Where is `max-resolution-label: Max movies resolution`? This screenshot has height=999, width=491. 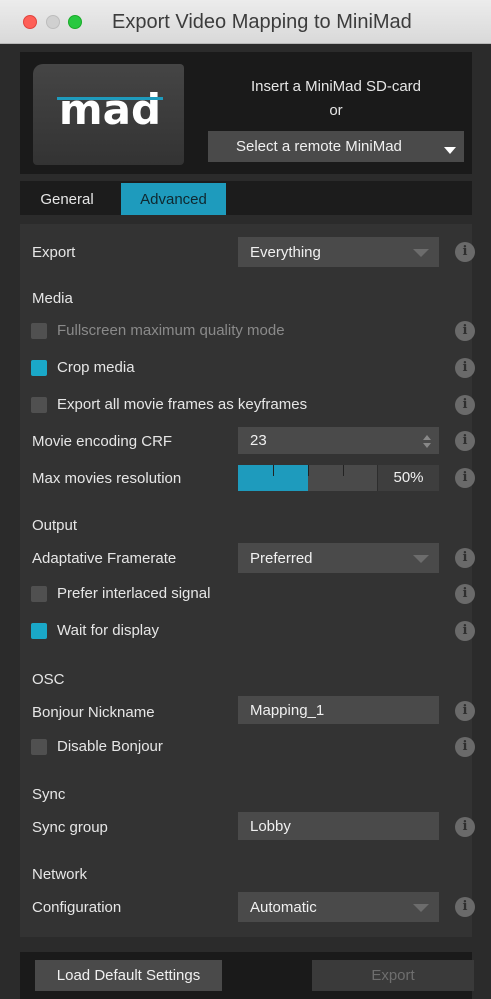
max-resolution-label: Max movies resolution is located at coordinates (107, 478).